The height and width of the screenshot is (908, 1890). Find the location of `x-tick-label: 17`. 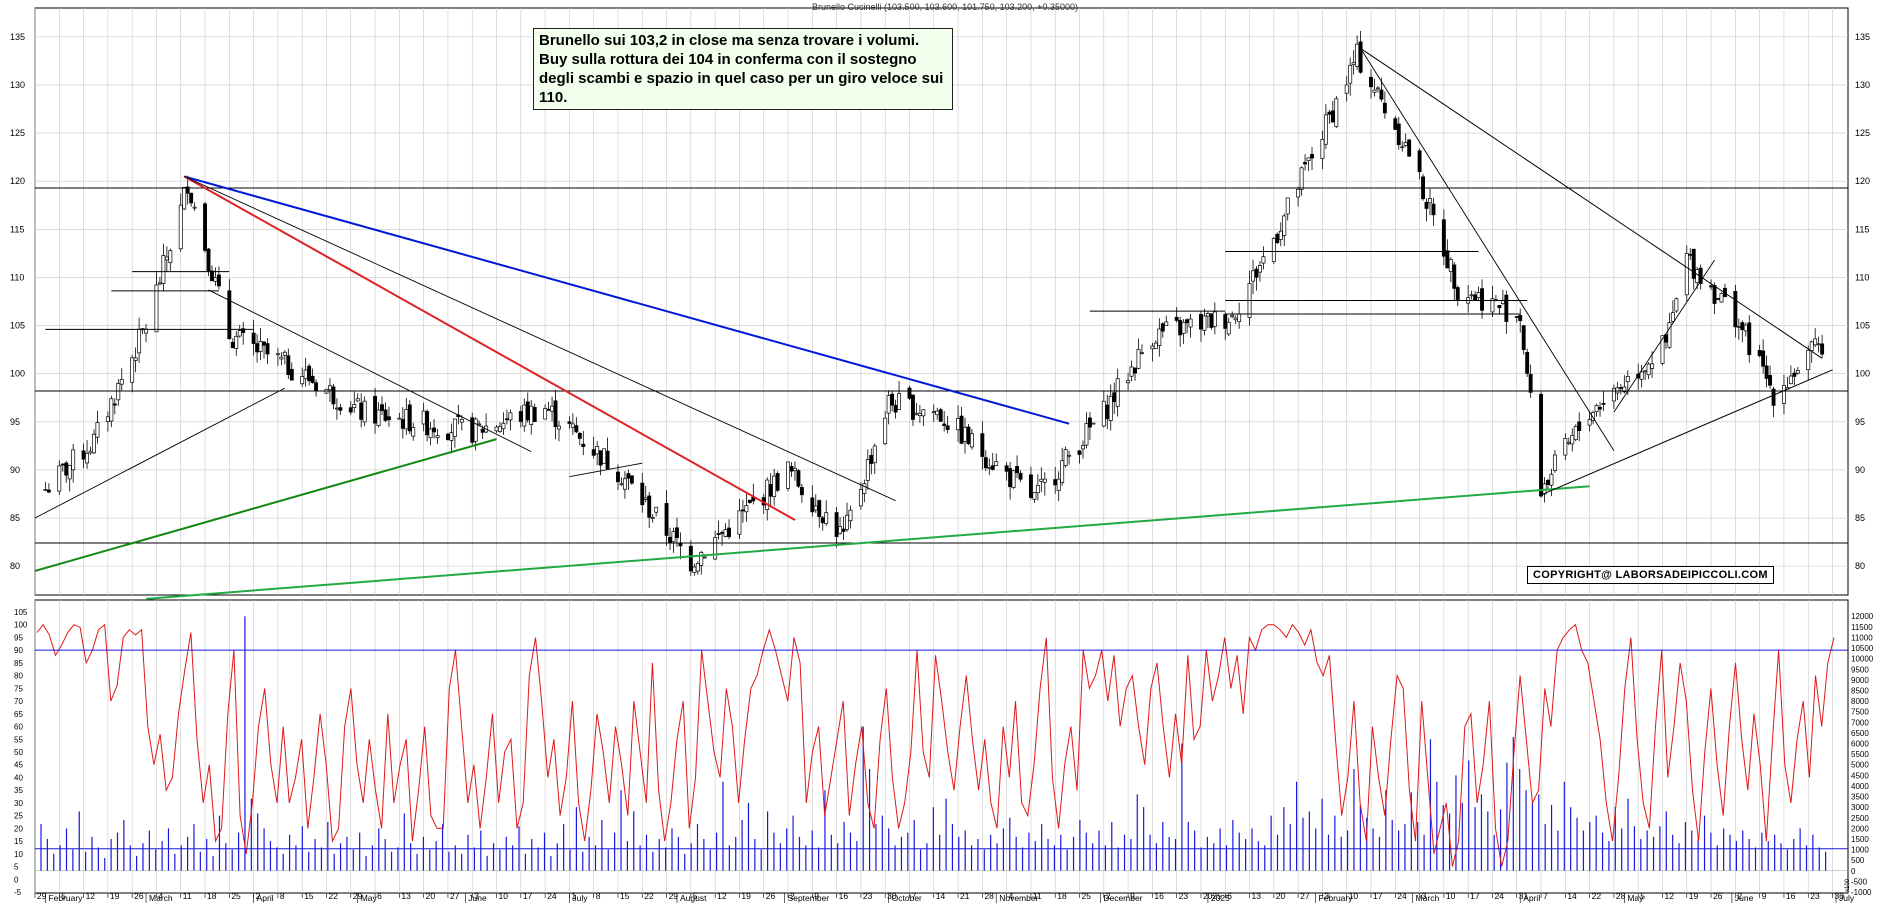

x-tick-label: 17 is located at coordinates (1378, 896).